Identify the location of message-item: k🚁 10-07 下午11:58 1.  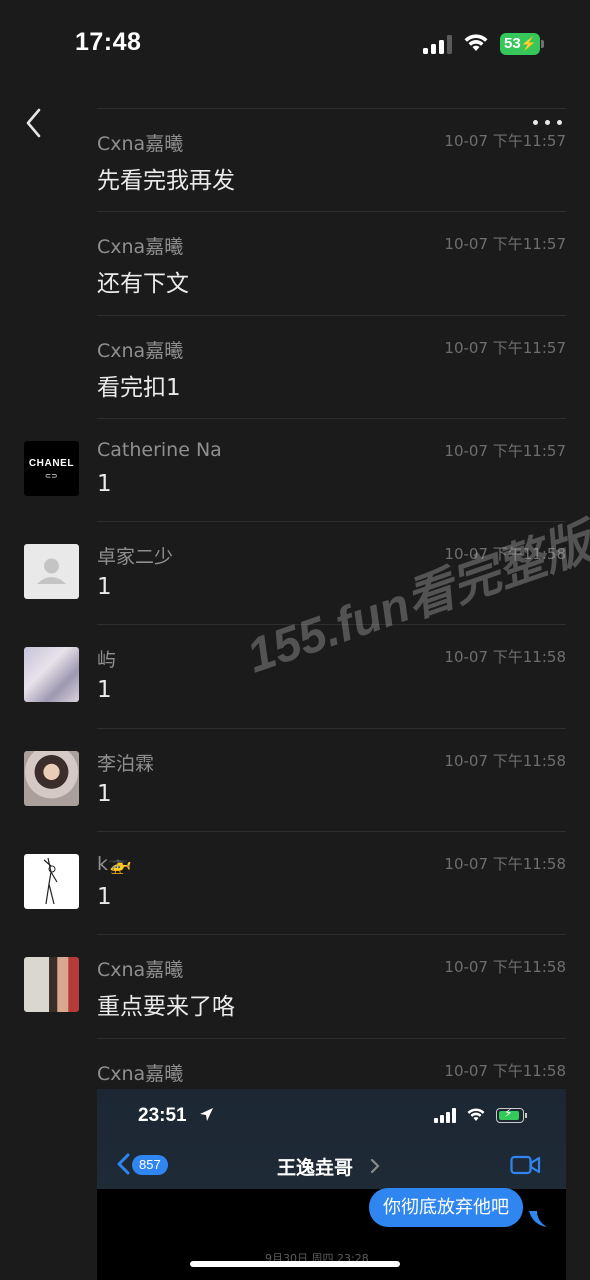
(295, 882).